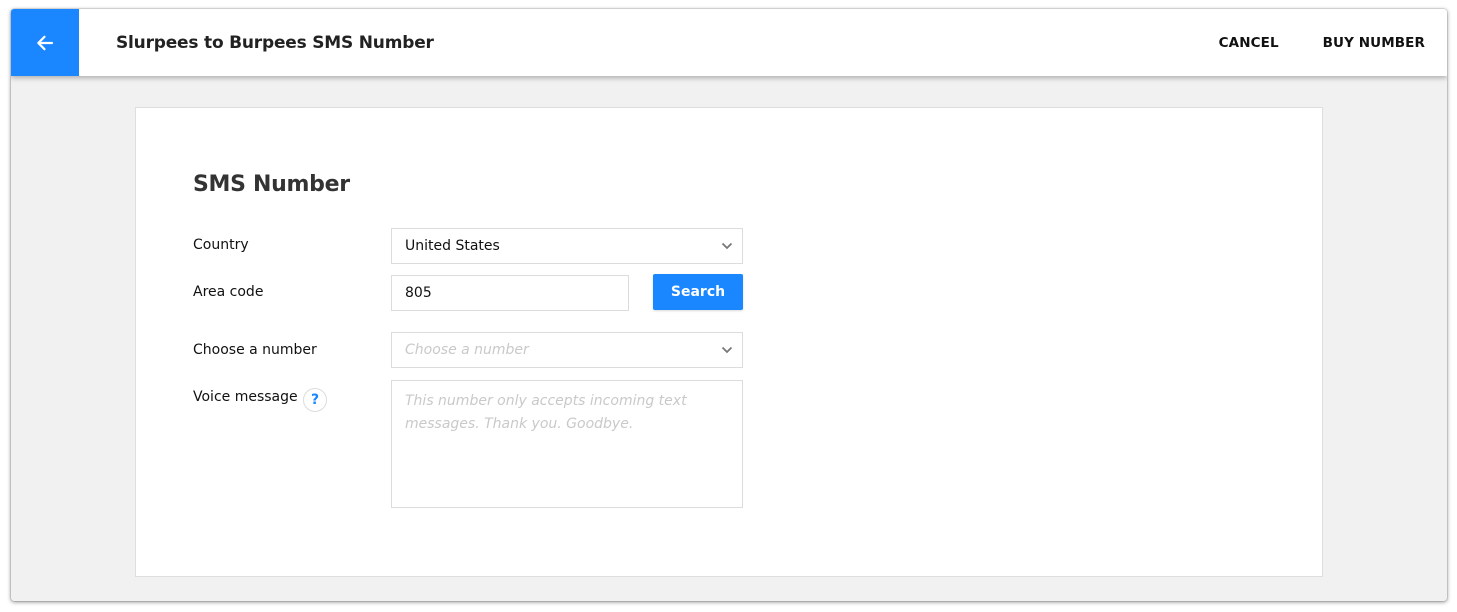 The height and width of the screenshot is (612, 1457). I want to click on page-title: Slurpees to Burpees SMS Number, so click(275, 42).